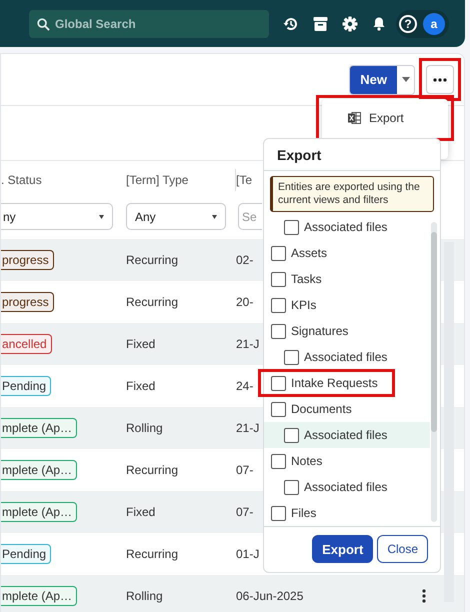  Describe the element at coordinates (321, 409) in the screenshot. I see `option-label: Documents` at that location.